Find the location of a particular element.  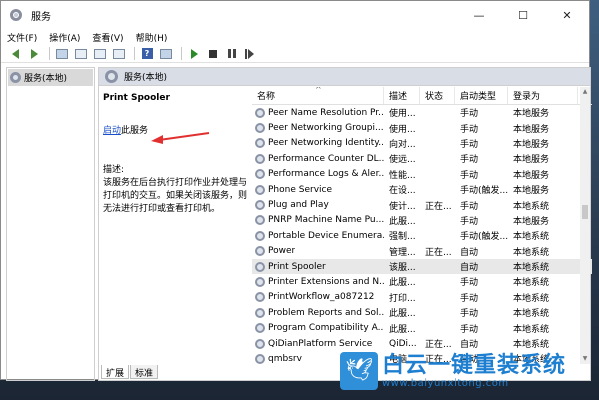

scroll-thumb is located at coordinates (585, 212).